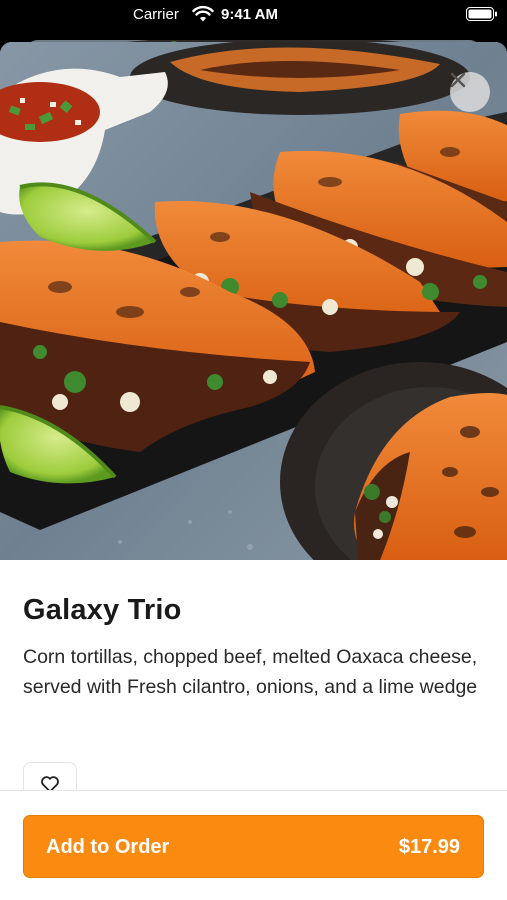 This screenshot has height=900, width=507. I want to click on item-title: Galaxy Trio, so click(102, 610).